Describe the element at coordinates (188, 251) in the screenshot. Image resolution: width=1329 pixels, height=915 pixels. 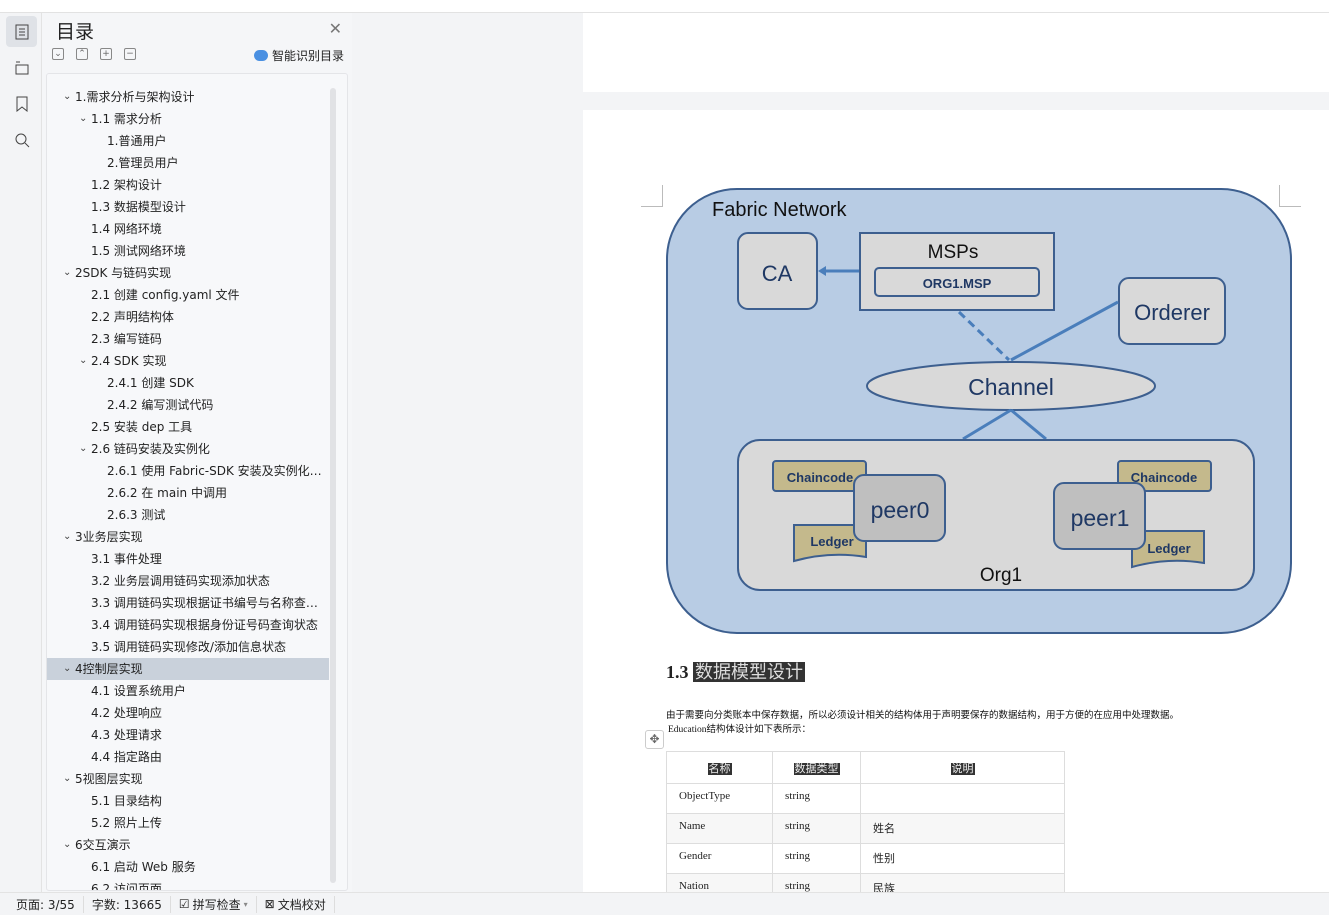
I see `toc-item: 1.5 测试网络环境` at that location.